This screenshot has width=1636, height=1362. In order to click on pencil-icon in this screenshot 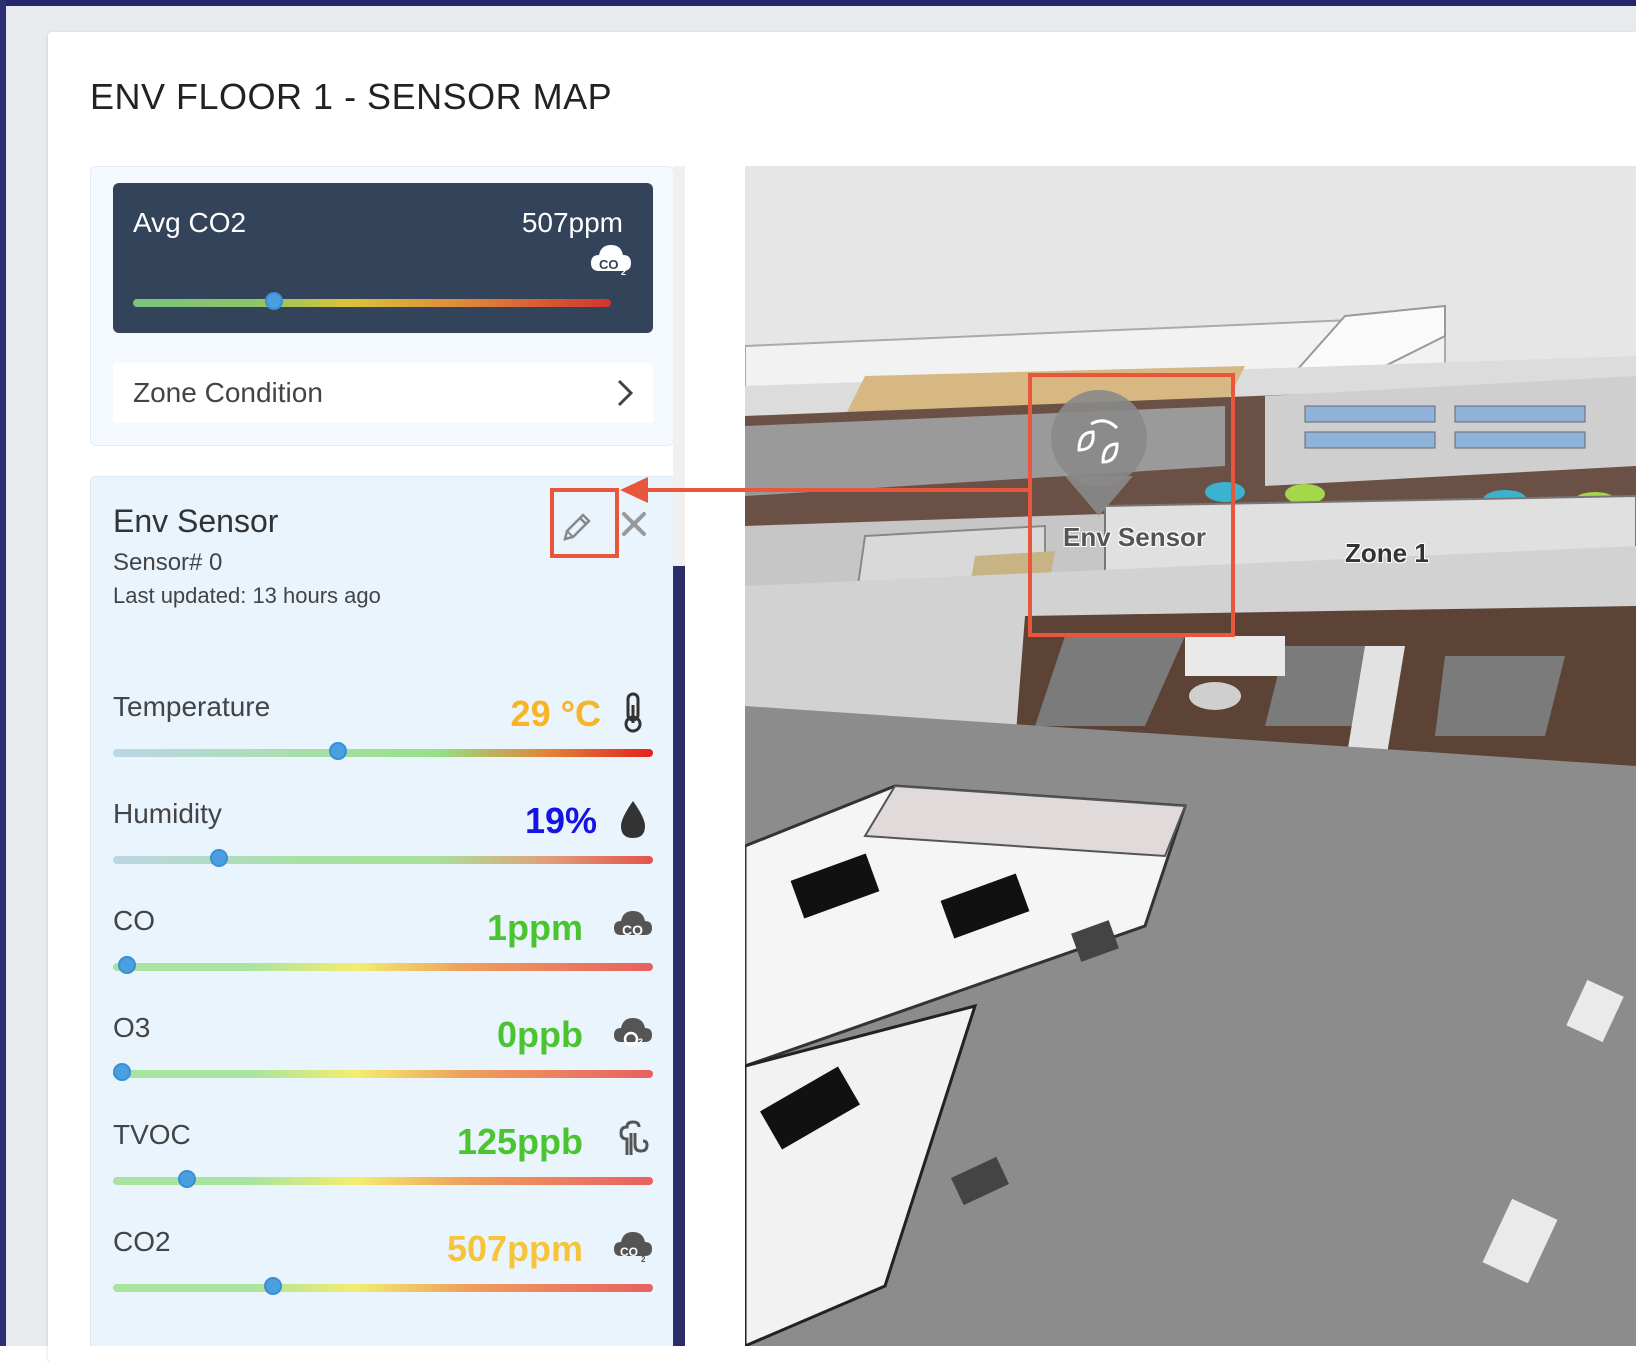, I will do `click(577, 527)`.